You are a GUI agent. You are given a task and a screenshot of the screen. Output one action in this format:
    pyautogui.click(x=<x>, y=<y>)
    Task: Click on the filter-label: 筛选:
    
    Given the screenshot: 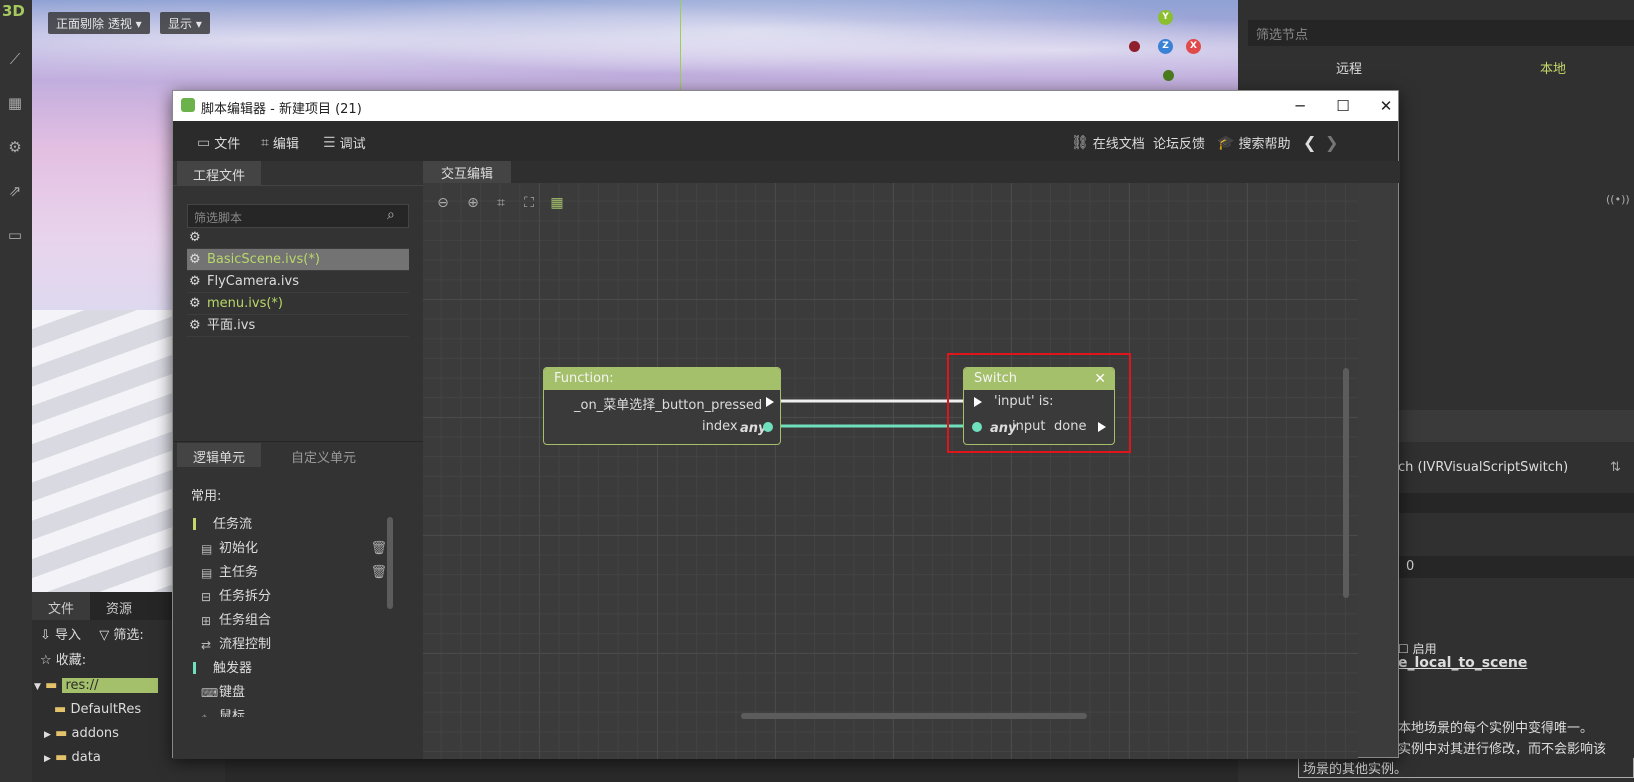 What is the action you would take?
    pyautogui.click(x=128, y=635)
    